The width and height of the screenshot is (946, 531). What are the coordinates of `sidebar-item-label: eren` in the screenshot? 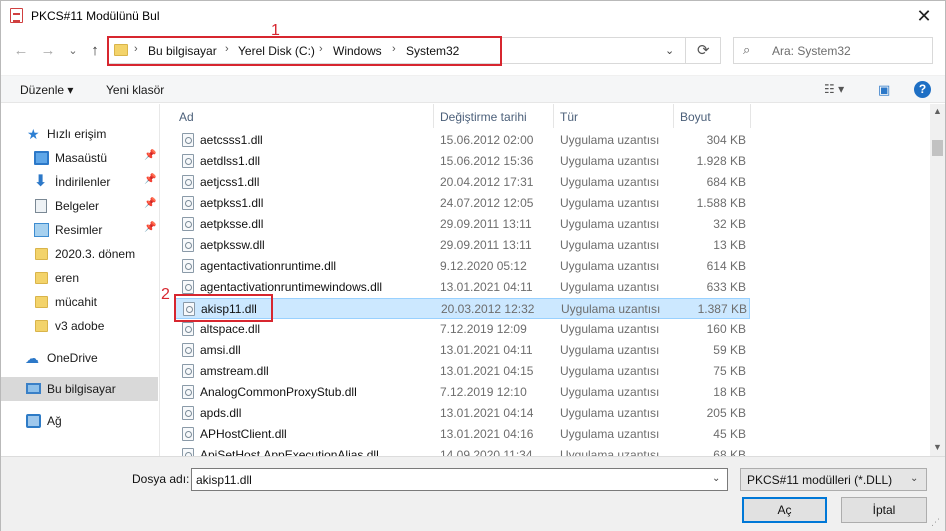 It's located at (67, 278).